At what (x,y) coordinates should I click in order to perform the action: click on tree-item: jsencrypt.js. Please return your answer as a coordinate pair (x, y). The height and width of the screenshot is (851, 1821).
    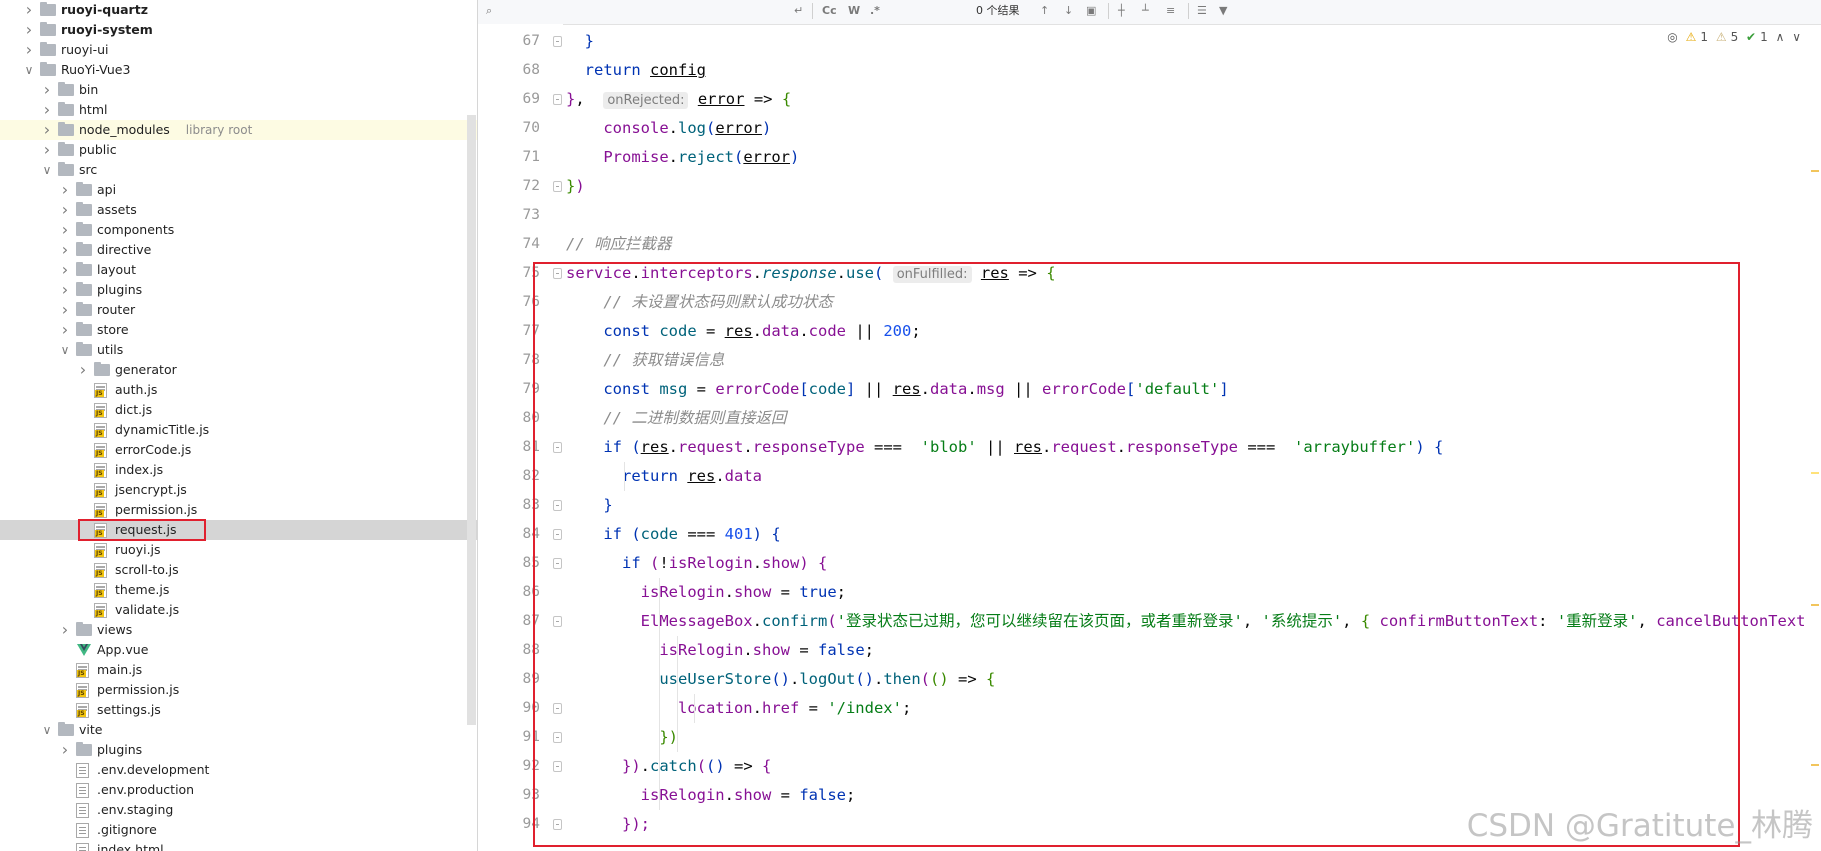
    Looking at the image, I should click on (238, 490).